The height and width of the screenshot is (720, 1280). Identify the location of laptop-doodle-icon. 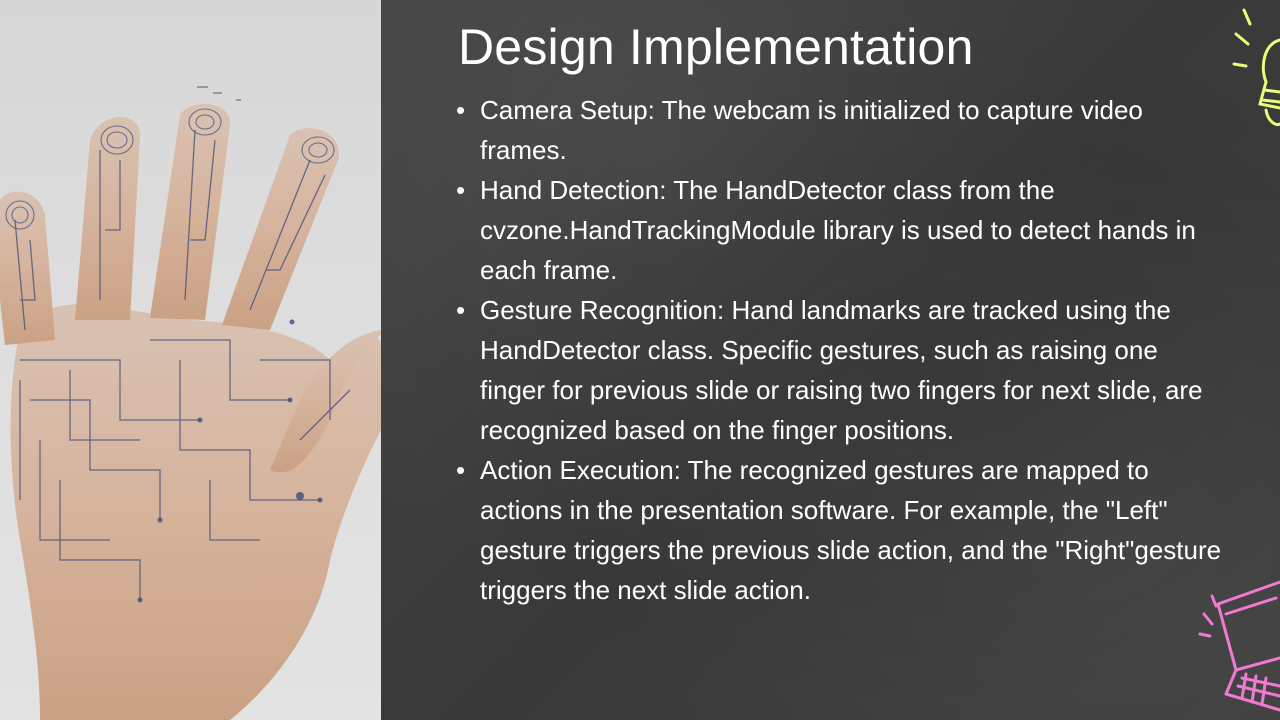
(1239, 646).